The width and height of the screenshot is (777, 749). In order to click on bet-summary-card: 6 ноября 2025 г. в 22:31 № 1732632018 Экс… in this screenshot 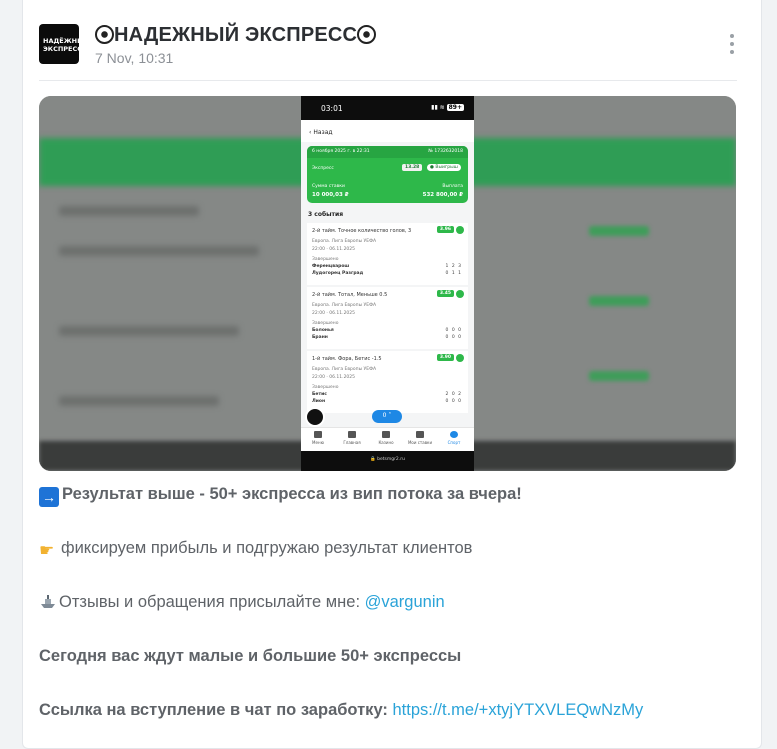, I will do `click(387, 174)`.